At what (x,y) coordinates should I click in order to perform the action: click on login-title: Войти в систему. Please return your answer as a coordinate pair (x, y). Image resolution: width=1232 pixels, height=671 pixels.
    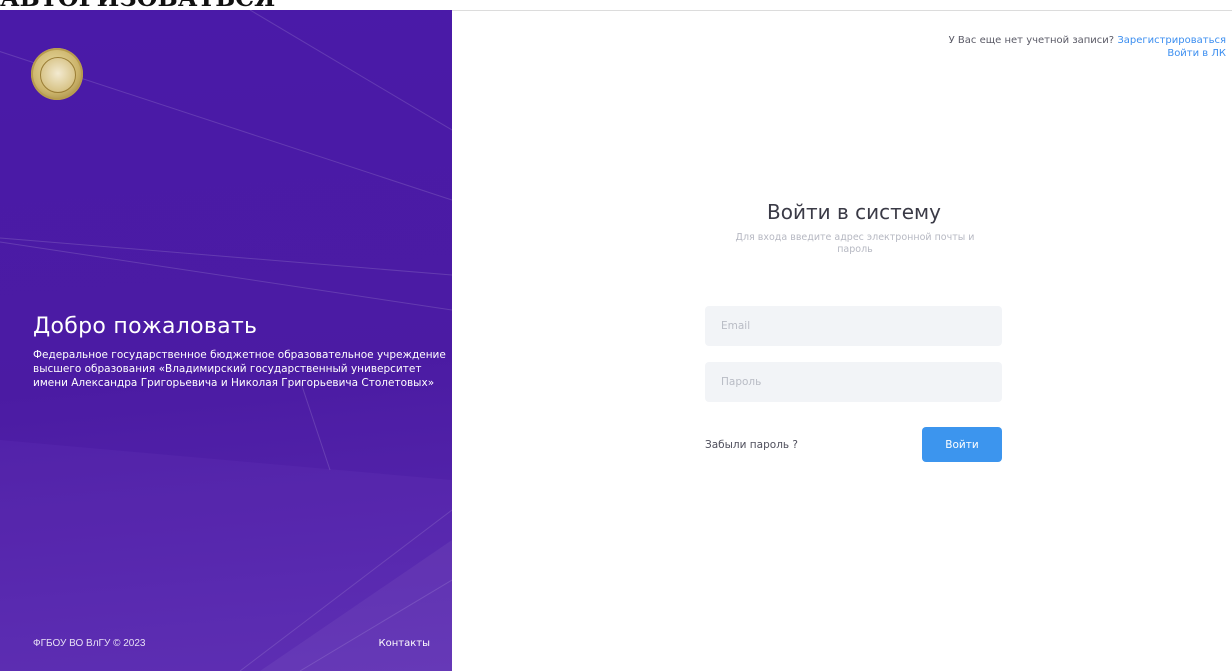
    Looking at the image, I should click on (854, 212).